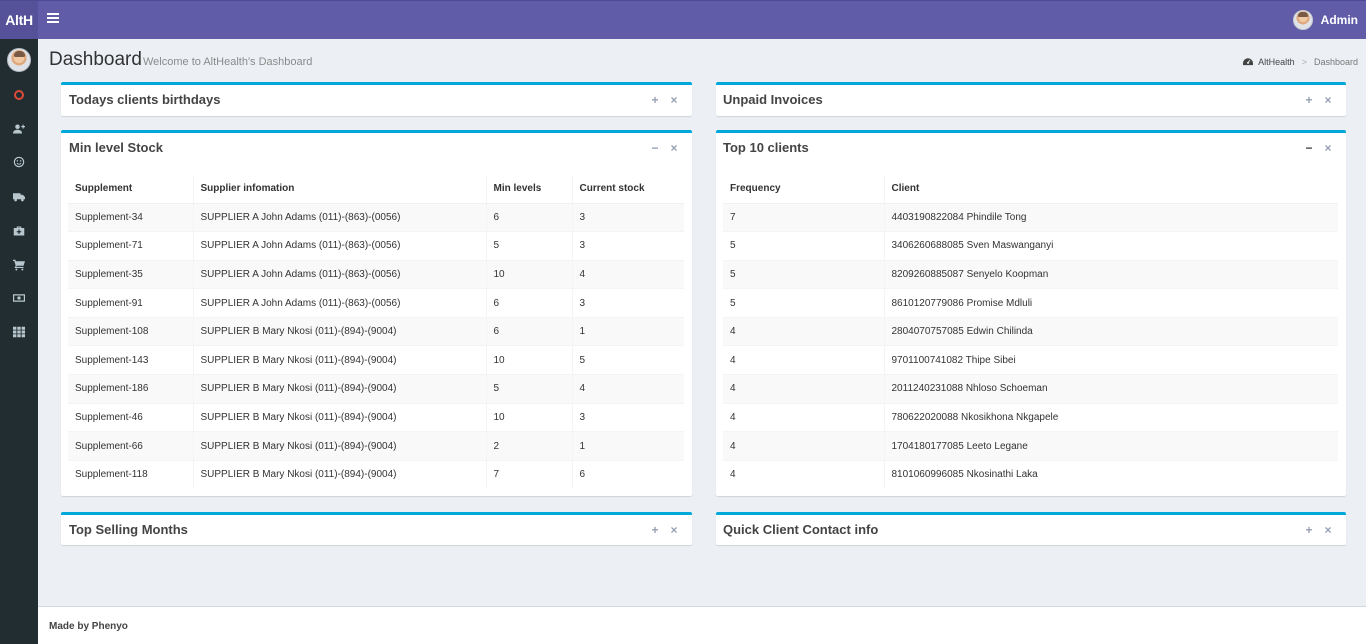 This screenshot has height=644, width=1366. What do you see at coordinates (19, 129) in the screenshot?
I see `add-user-icon` at bounding box center [19, 129].